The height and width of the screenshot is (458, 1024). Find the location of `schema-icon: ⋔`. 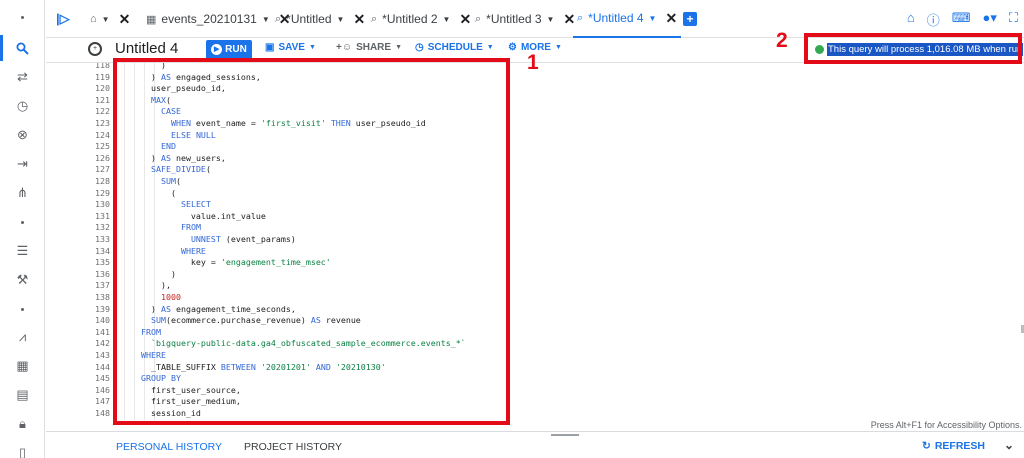

schema-icon: ⋔ is located at coordinates (22, 193).